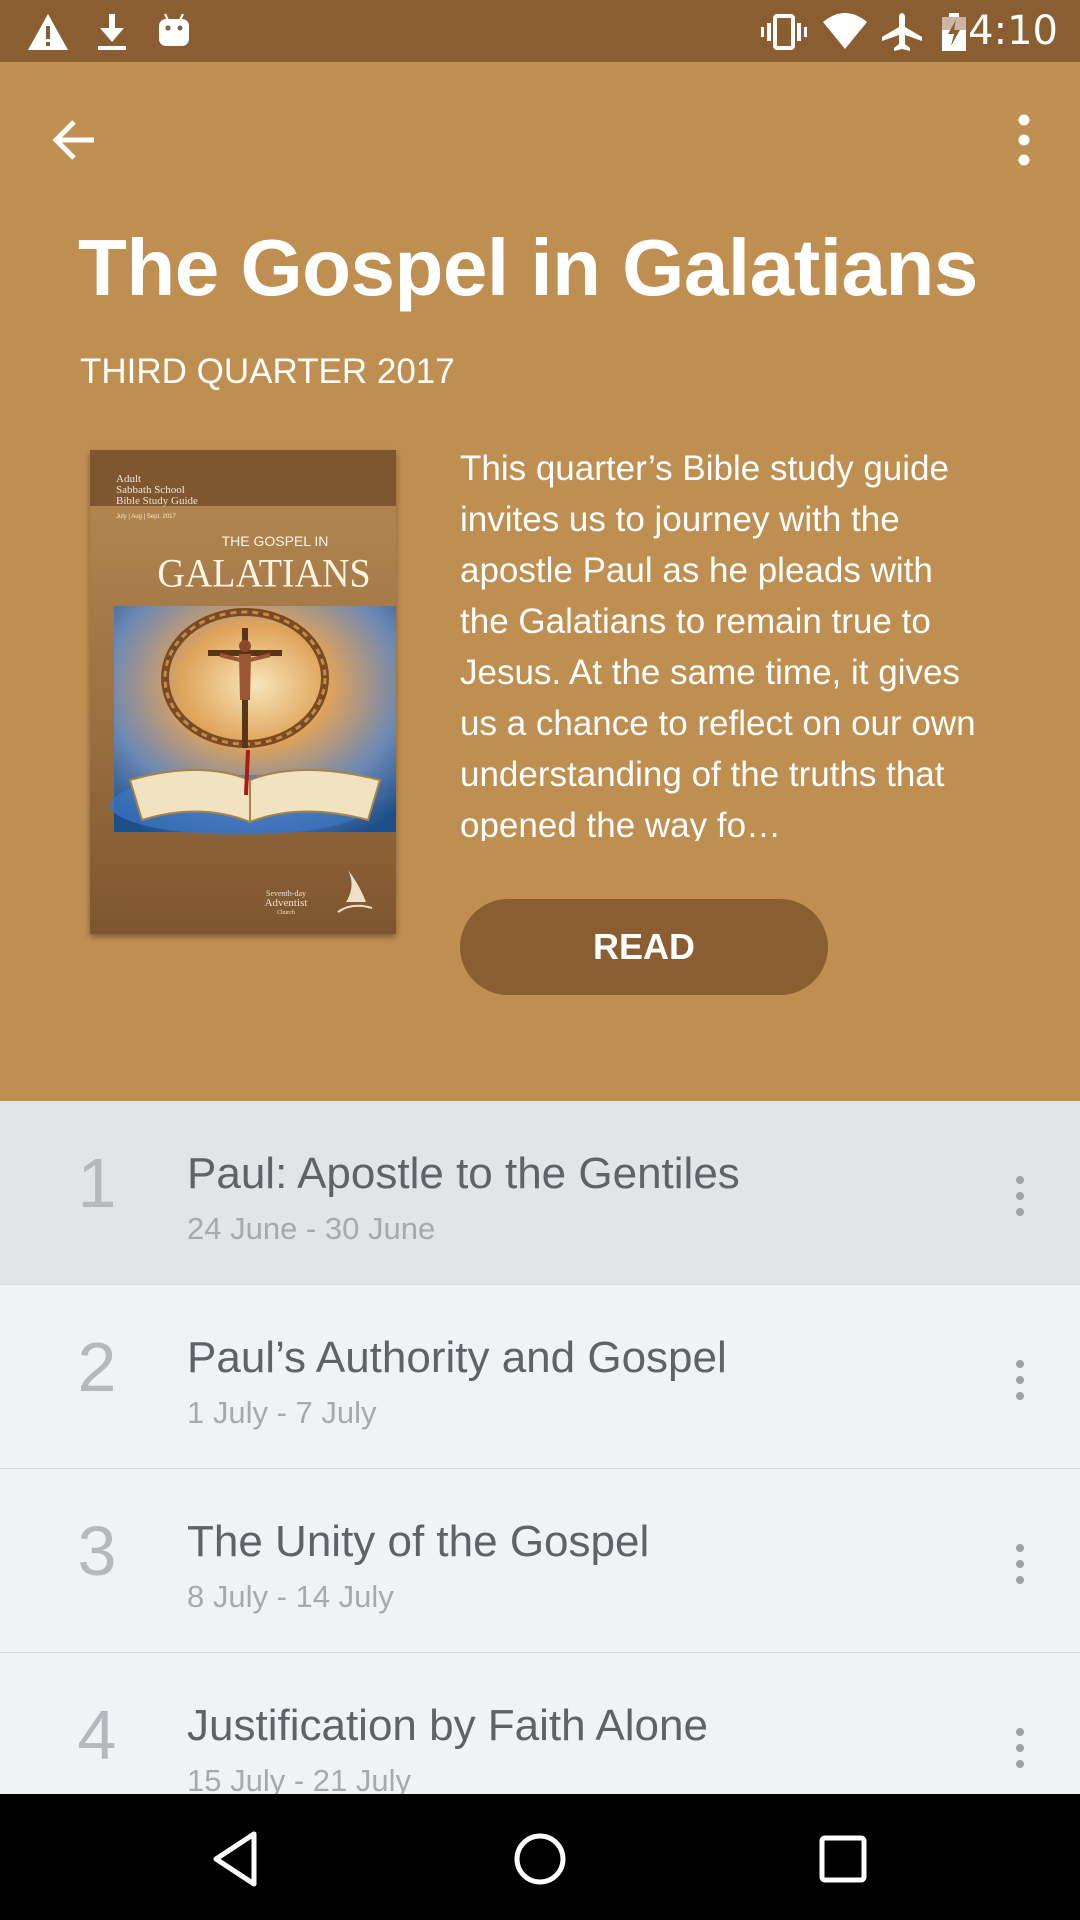 The height and width of the screenshot is (1920, 1080). I want to click on system-nav-bar, so click(540, 1857).